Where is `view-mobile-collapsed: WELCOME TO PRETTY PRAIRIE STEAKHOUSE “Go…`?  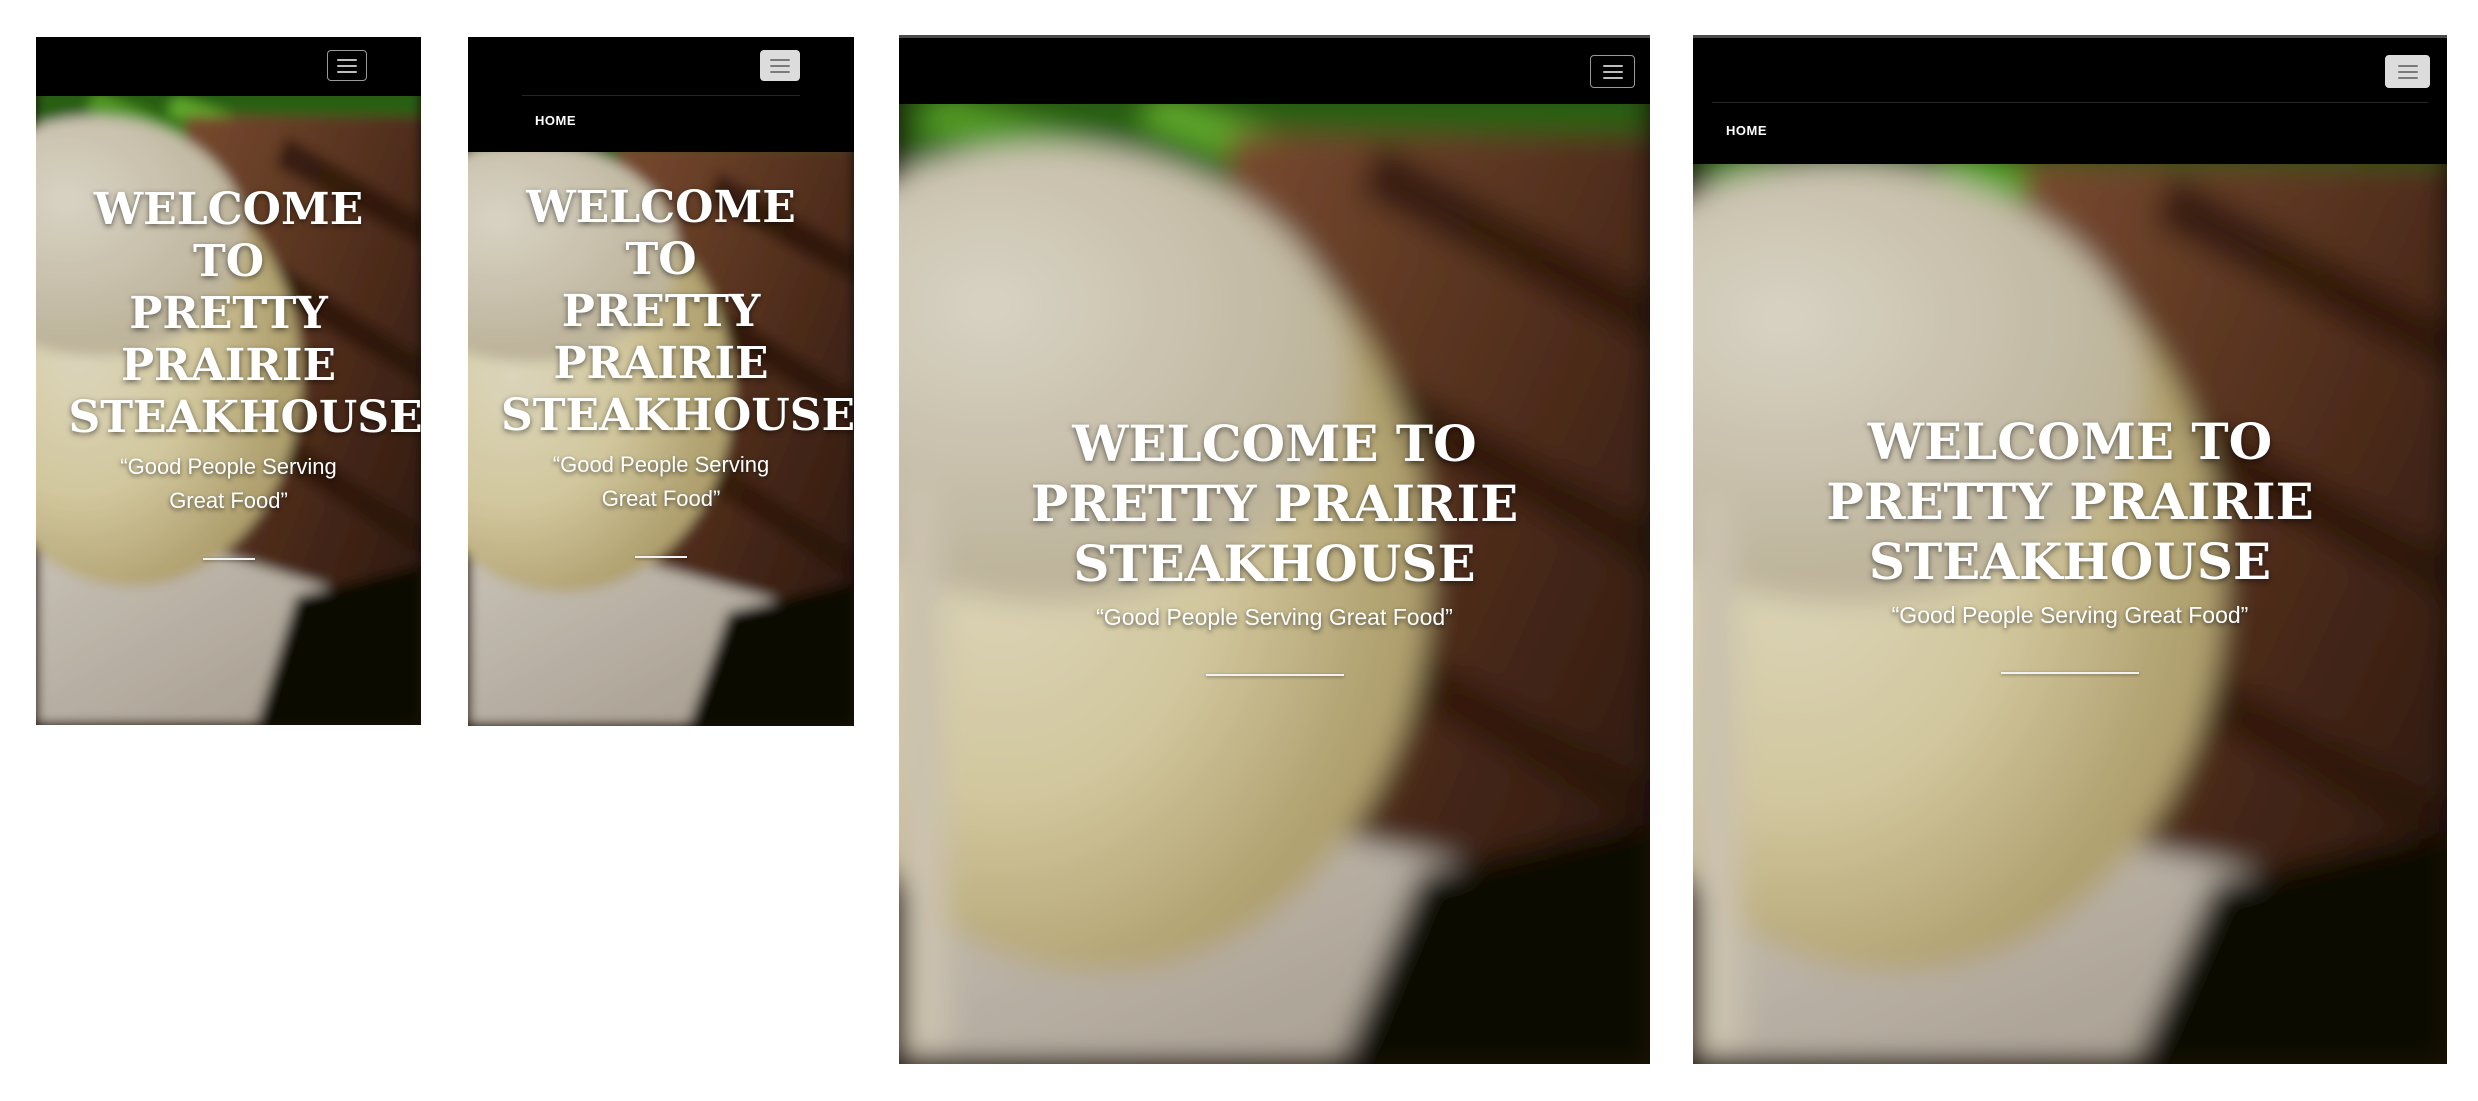
view-mobile-collapsed: WELCOME TO PRETTY PRAIRIE STEAKHOUSE “Go… is located at coordinates (228, 381).